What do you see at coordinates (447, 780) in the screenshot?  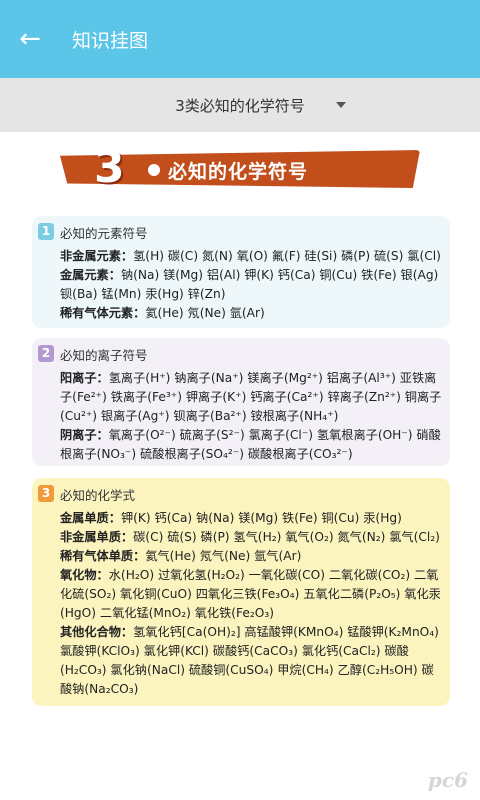 I see `watermark-logo: pc6` at bounding box center [447, 780].